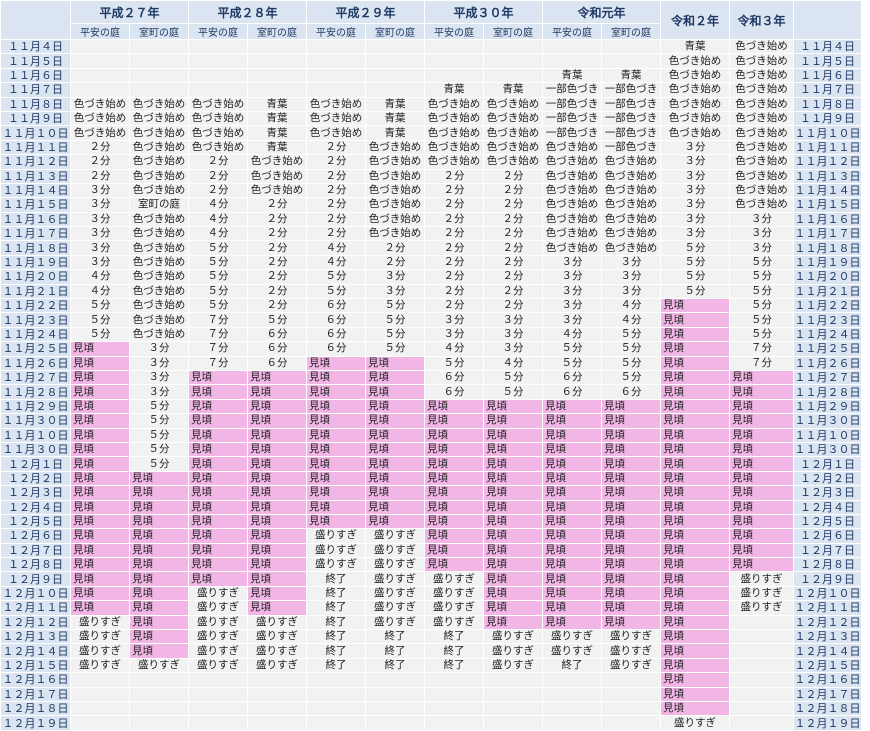 The height and width of the screenshot is (731, 870). Describe the element at coordinates (513, 31) in the screenshot. I see `garden-header-muromachi: 室町の庭` at that location.